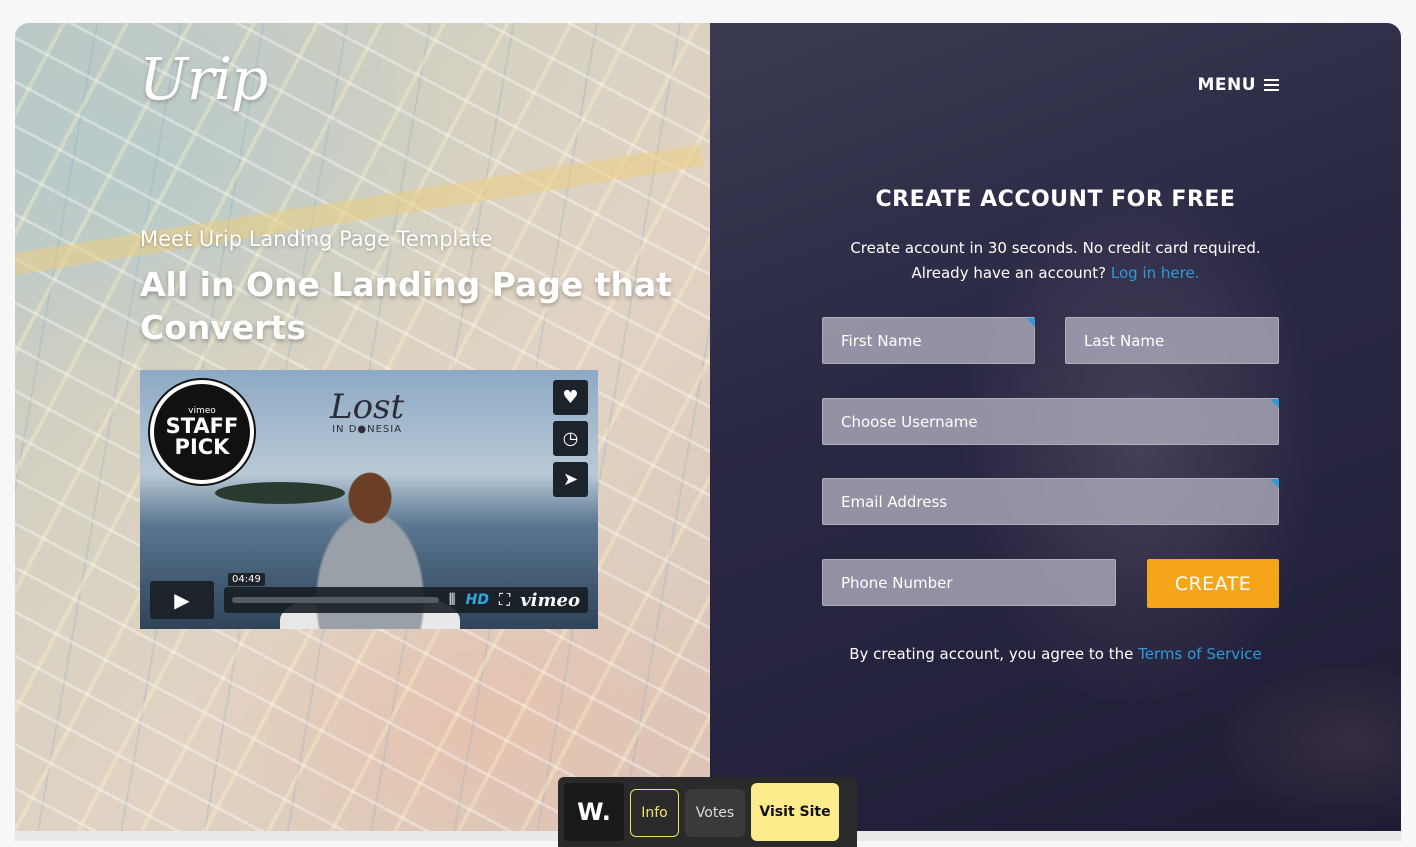 Image resolution: width=1416 pixels, height=847 pixels. I want to click on login-line: Already have an account? Log in here., so click(1055, 273).